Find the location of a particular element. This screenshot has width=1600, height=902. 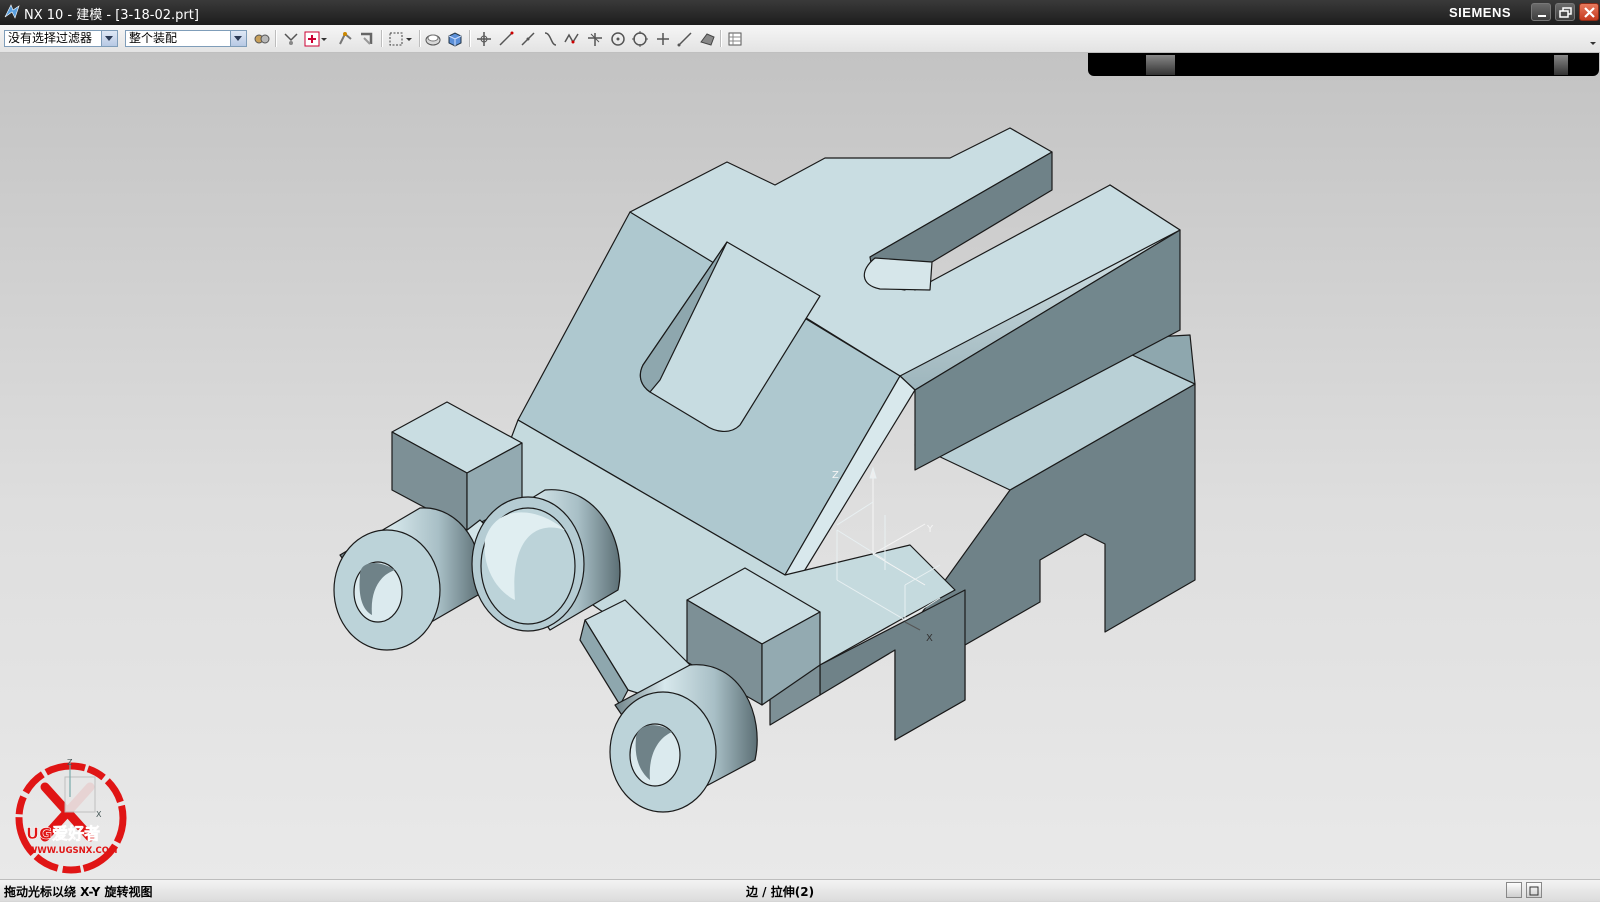

table-icon is located at coordinates (735, 39).